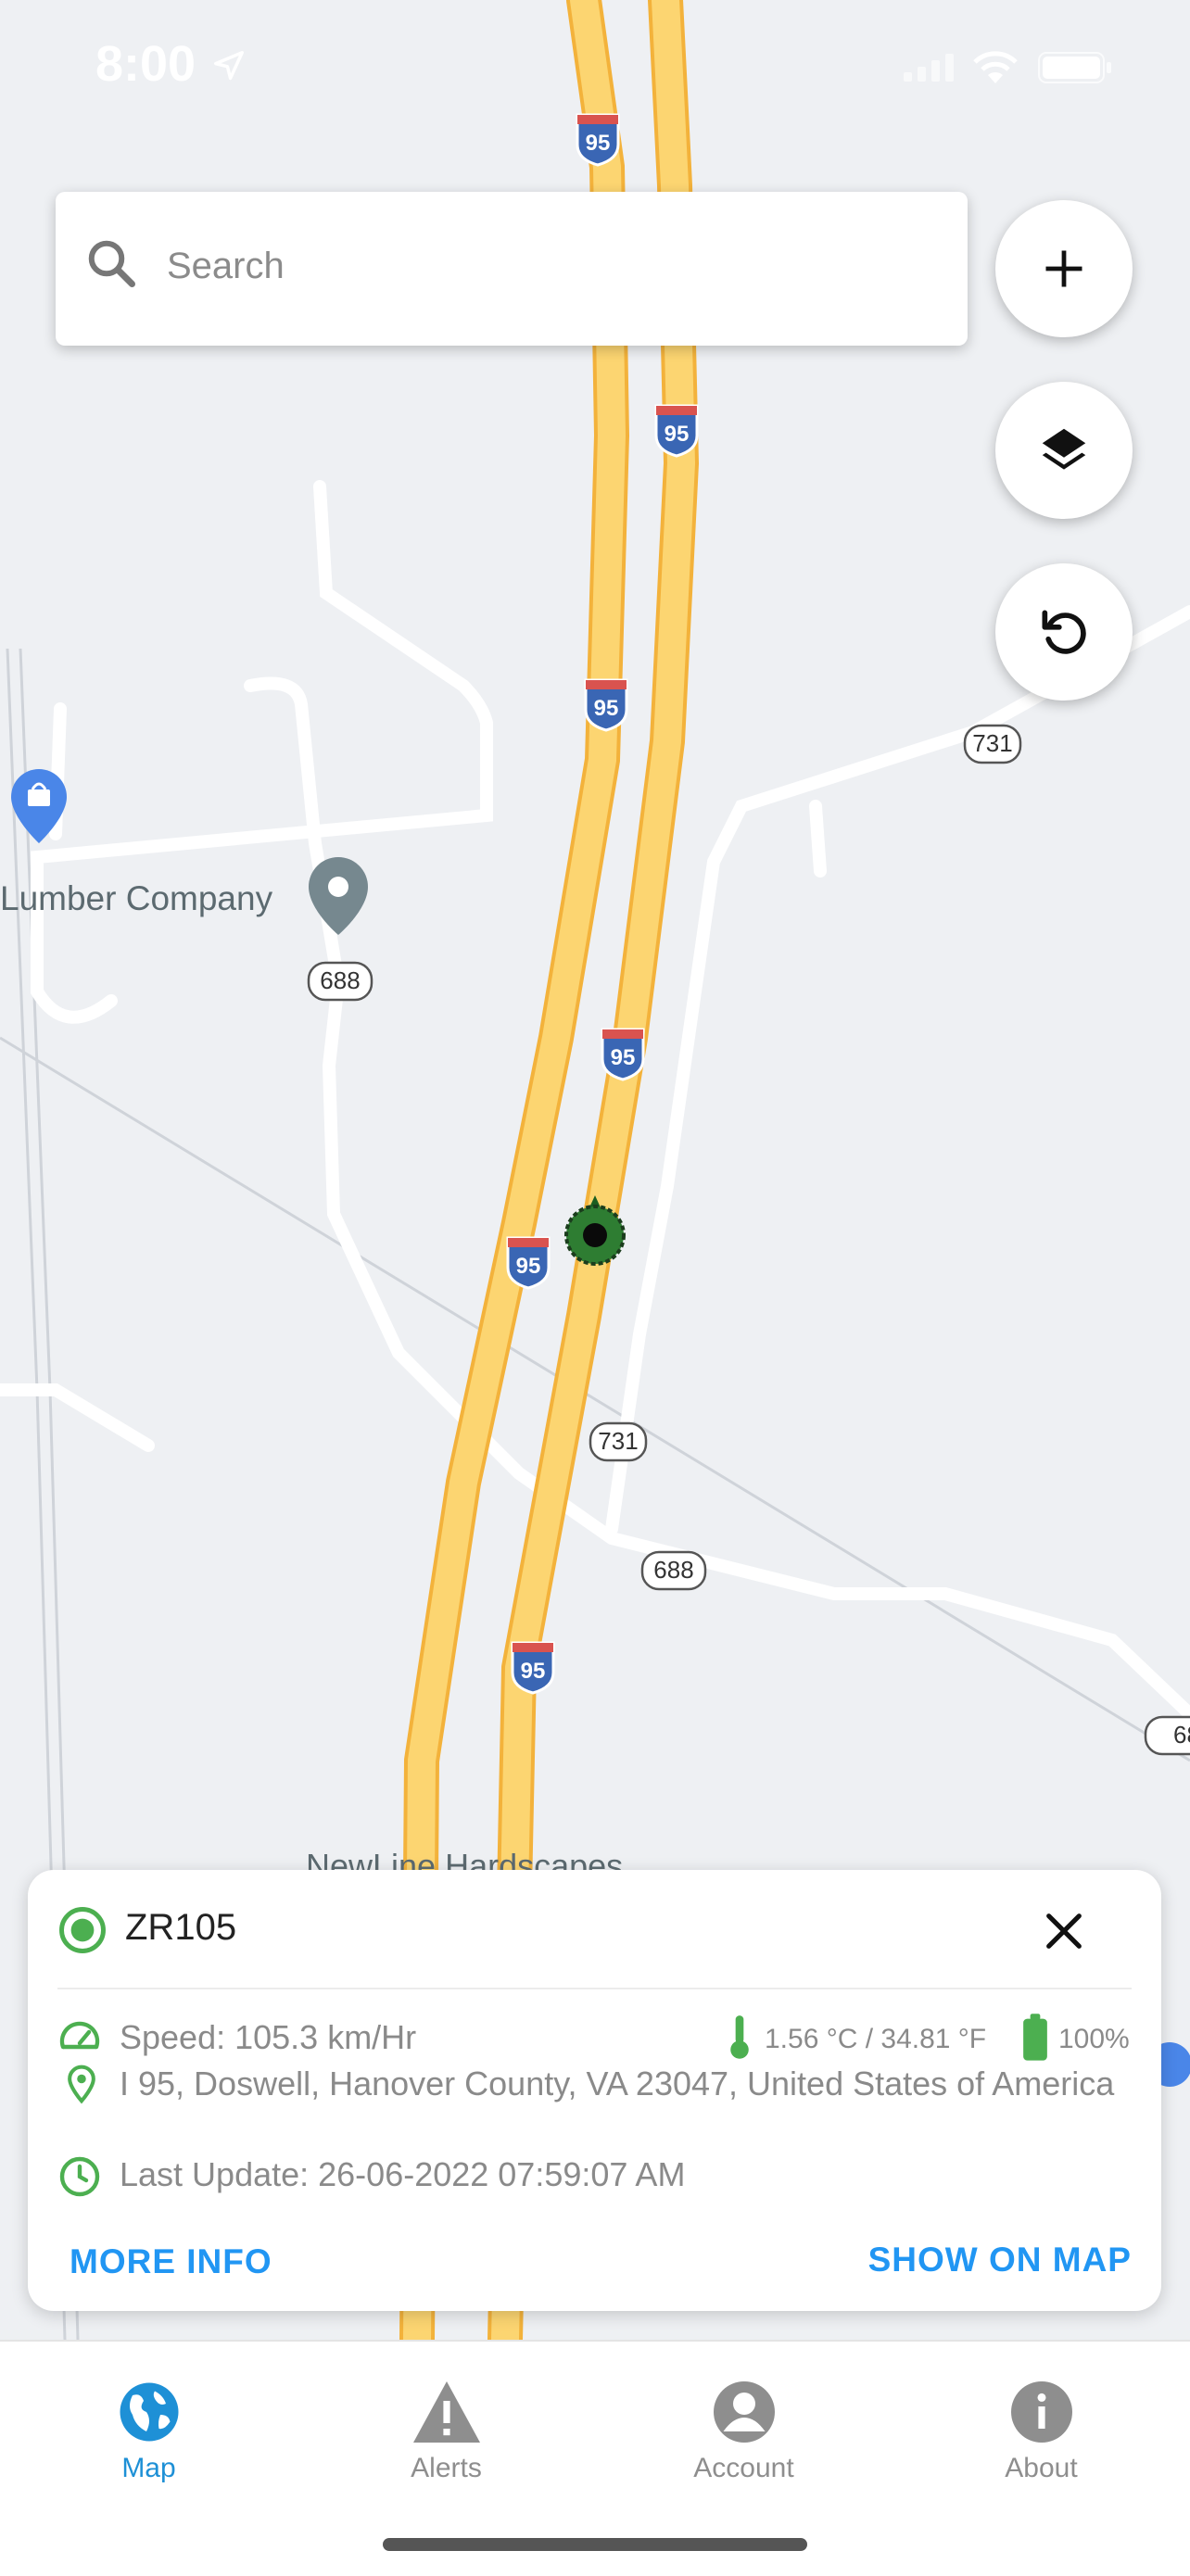  I want to click on refresh-button, so click(1064, 632).